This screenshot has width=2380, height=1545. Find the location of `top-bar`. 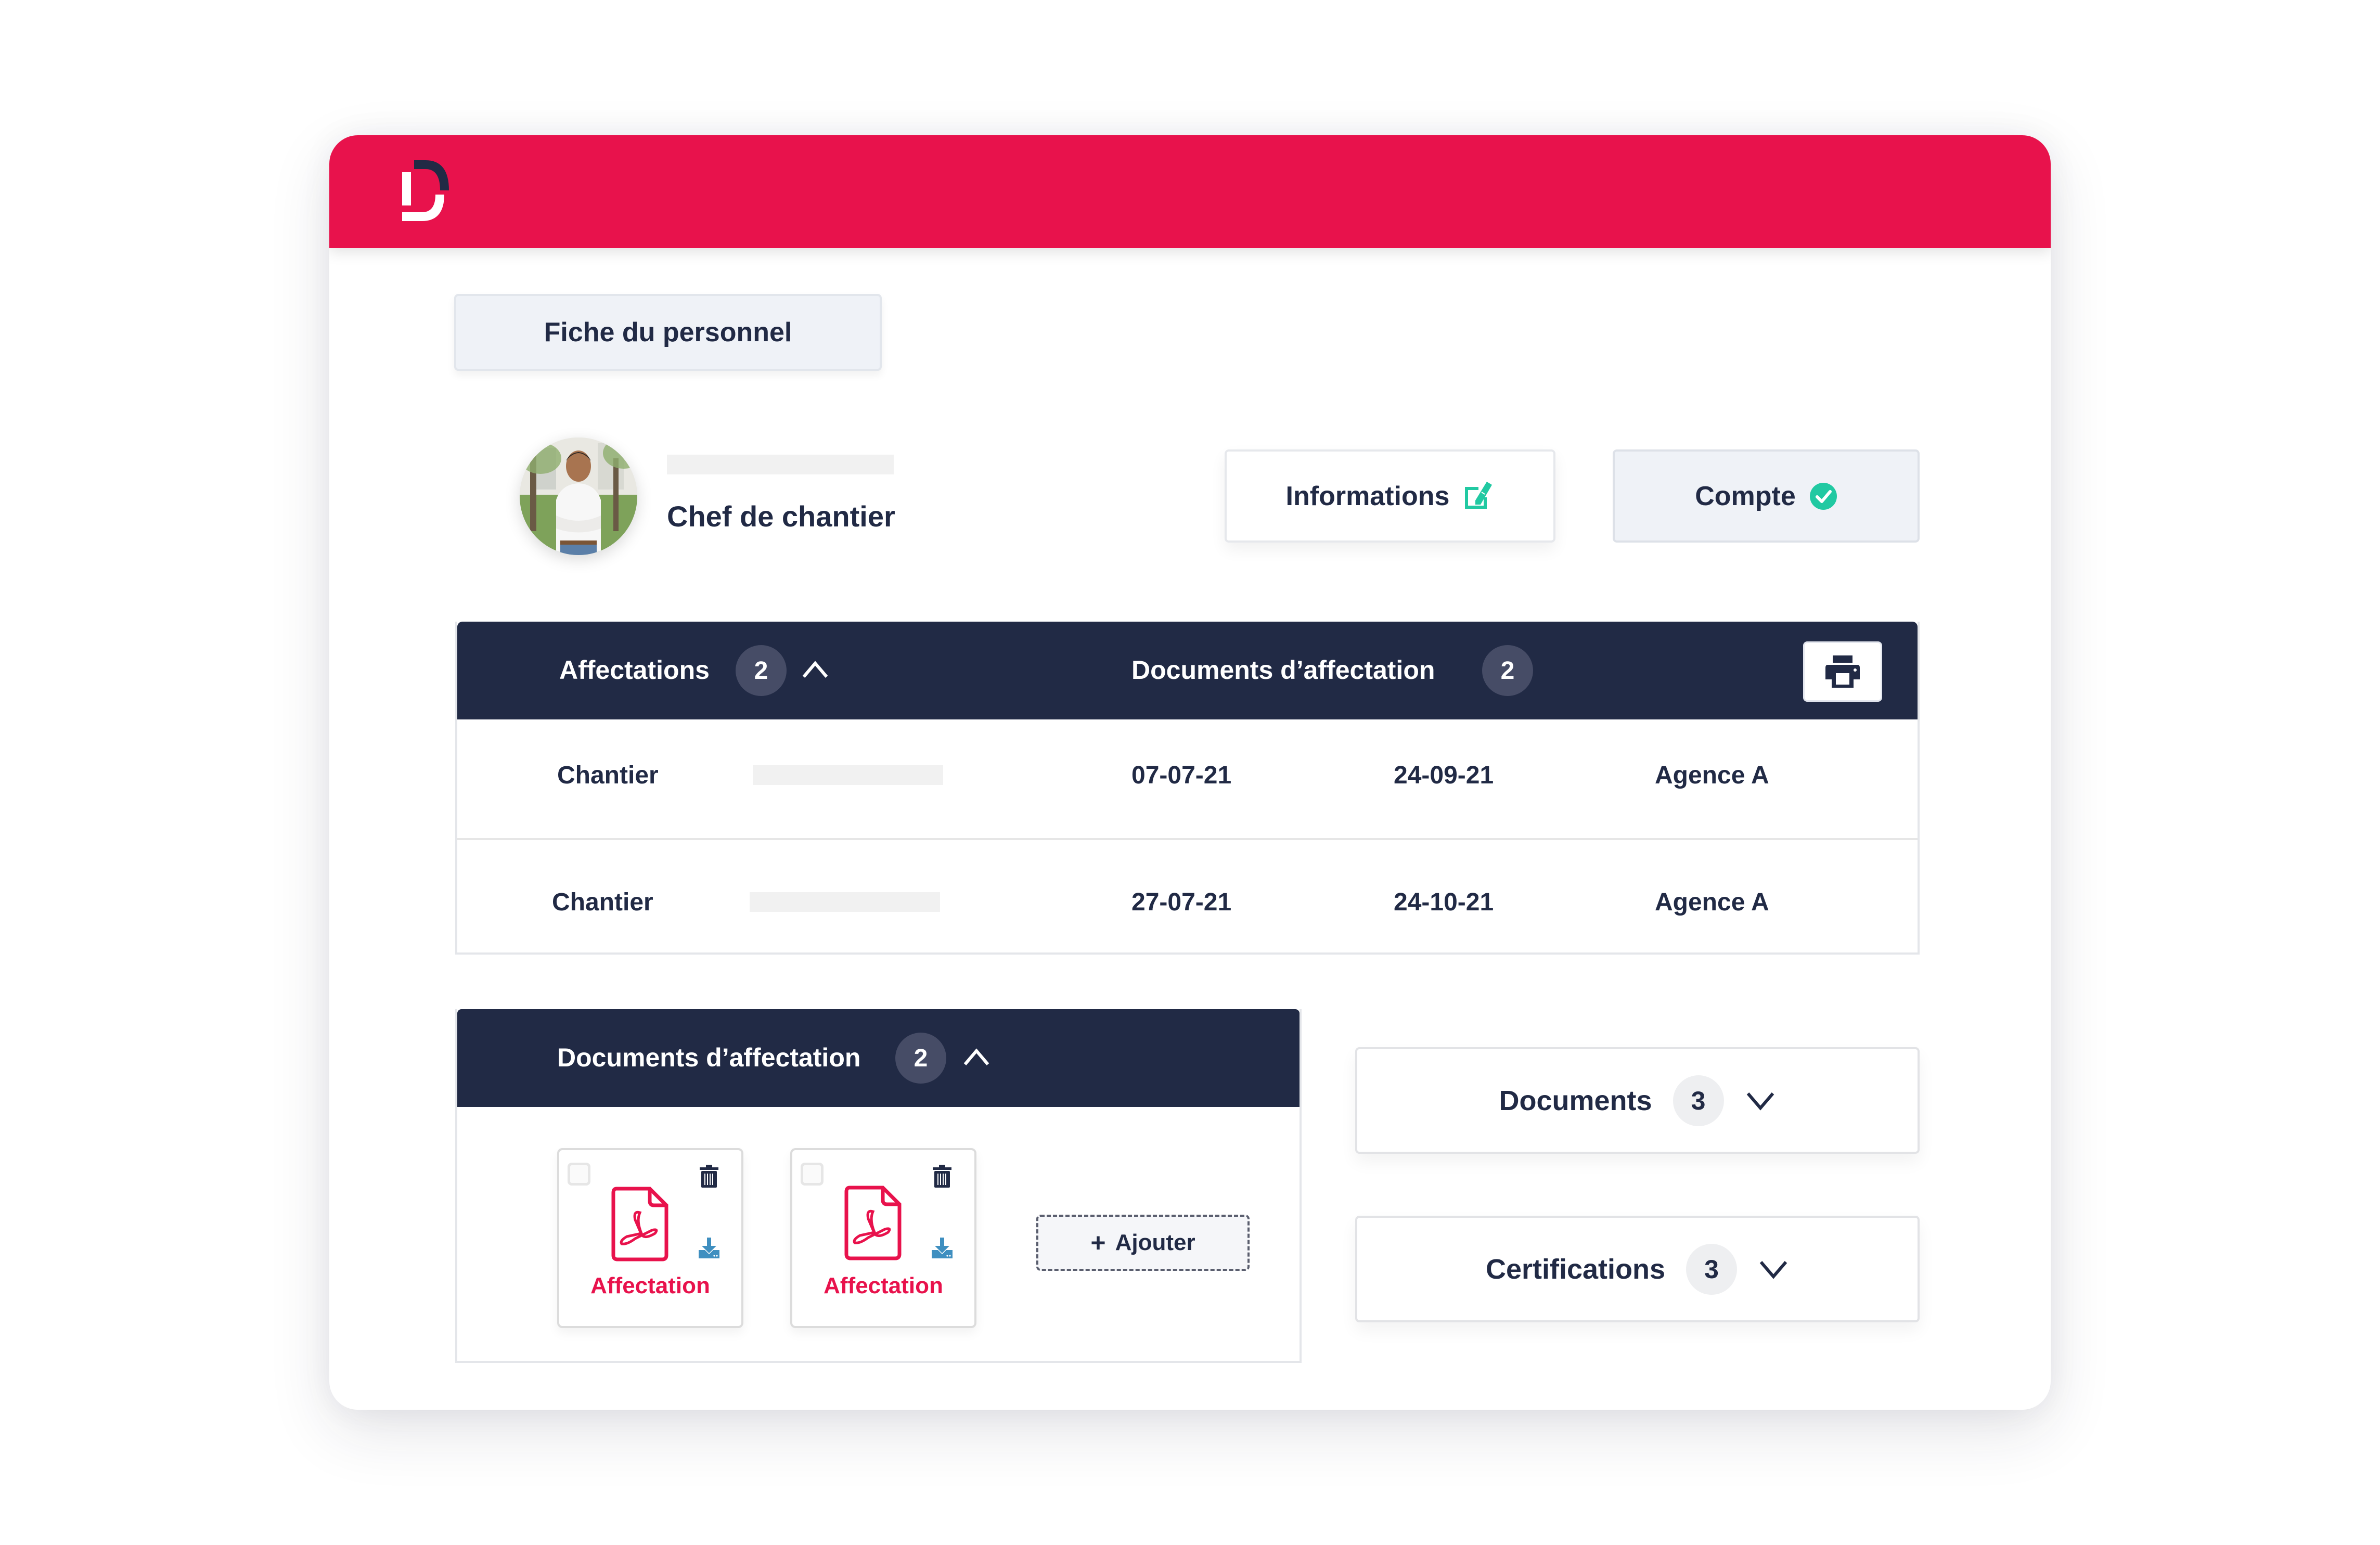

top-bar is located at coordinates (1190, 191).